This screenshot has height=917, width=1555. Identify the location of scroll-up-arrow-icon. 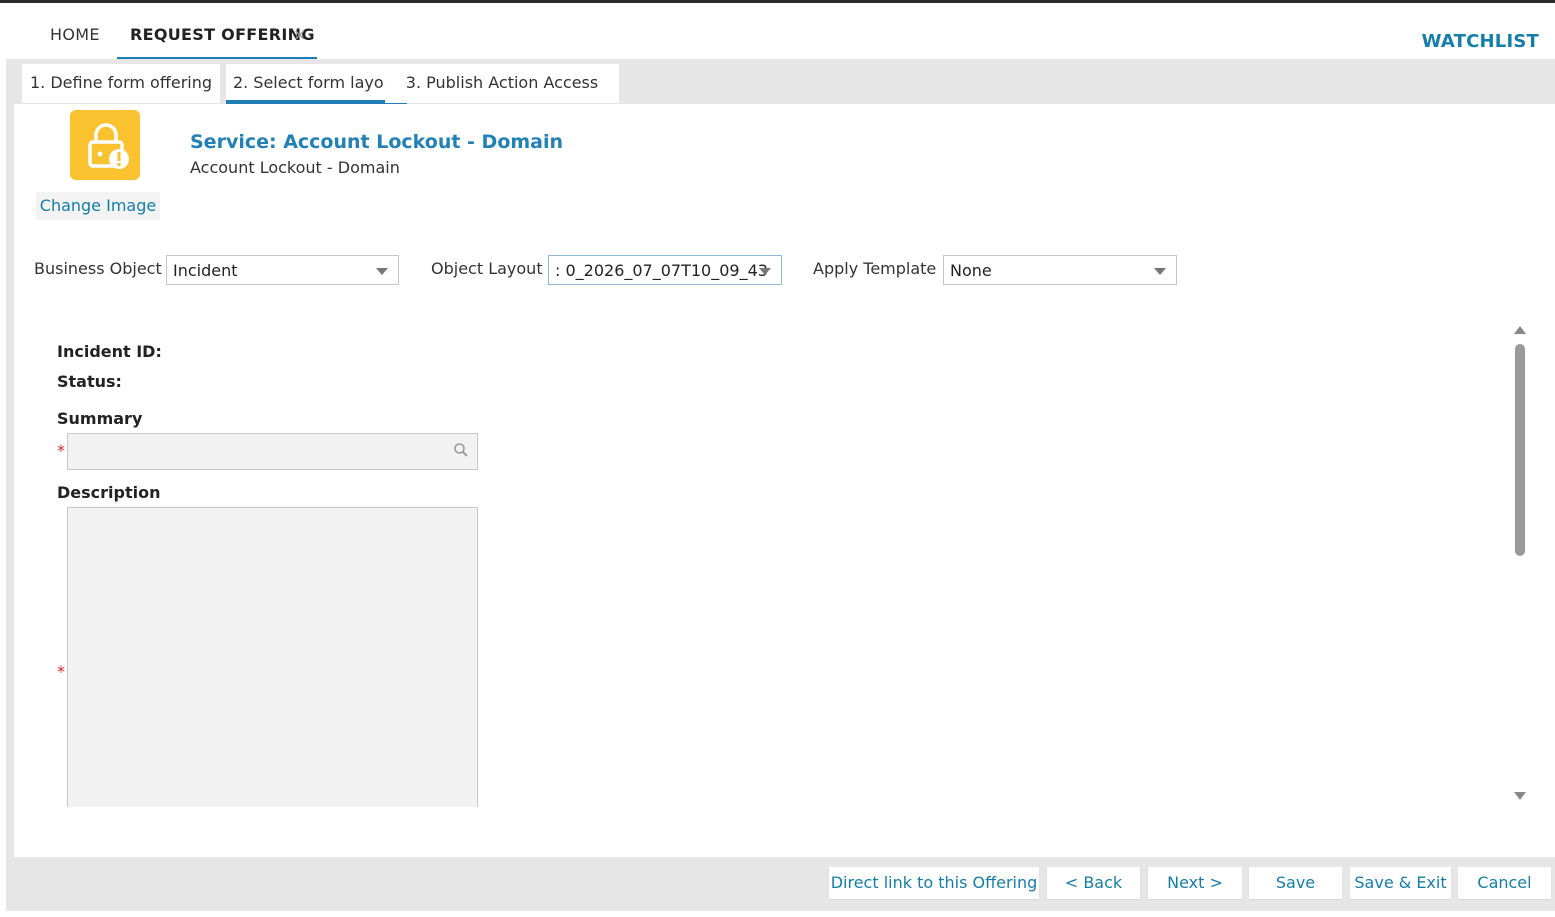
(1520, 330).